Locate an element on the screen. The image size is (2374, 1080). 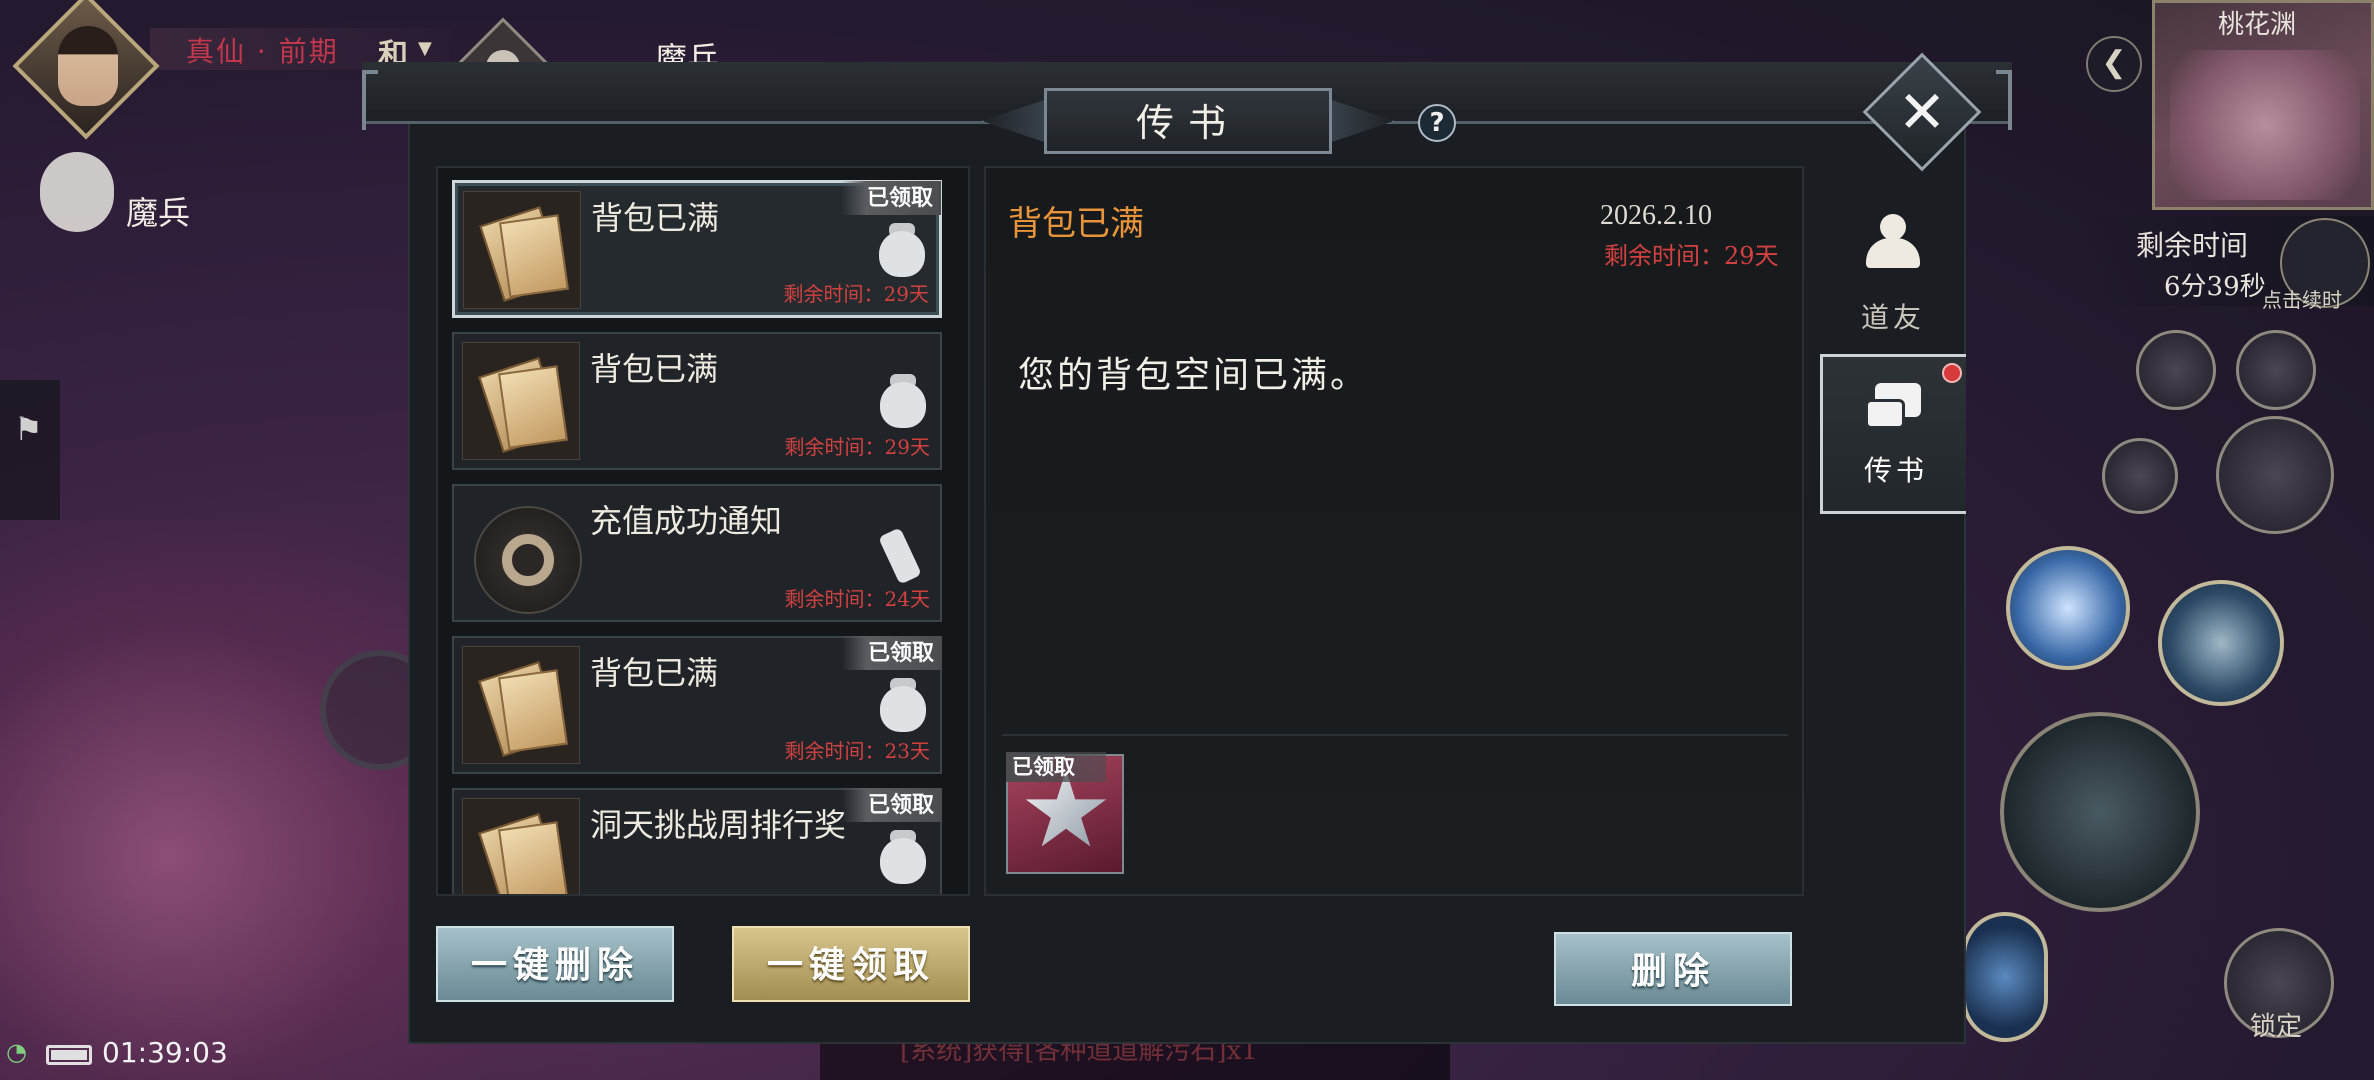
flag-icon: ⚑ is located at coordinates (28, 429).